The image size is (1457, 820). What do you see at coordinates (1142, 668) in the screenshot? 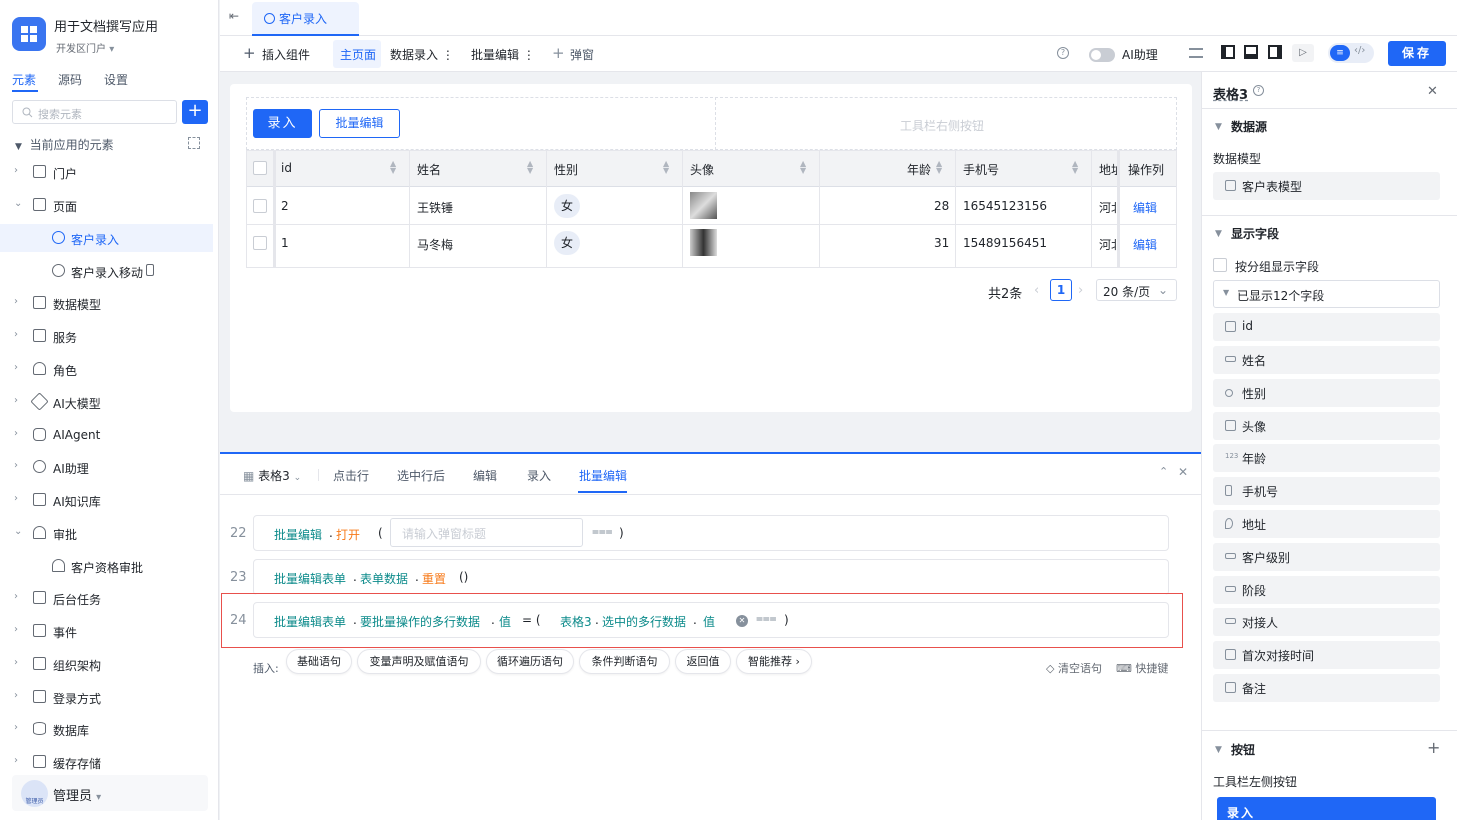
I see `shortcut-button: ⌨ 快捷键` at bounding box center [1142, 668].